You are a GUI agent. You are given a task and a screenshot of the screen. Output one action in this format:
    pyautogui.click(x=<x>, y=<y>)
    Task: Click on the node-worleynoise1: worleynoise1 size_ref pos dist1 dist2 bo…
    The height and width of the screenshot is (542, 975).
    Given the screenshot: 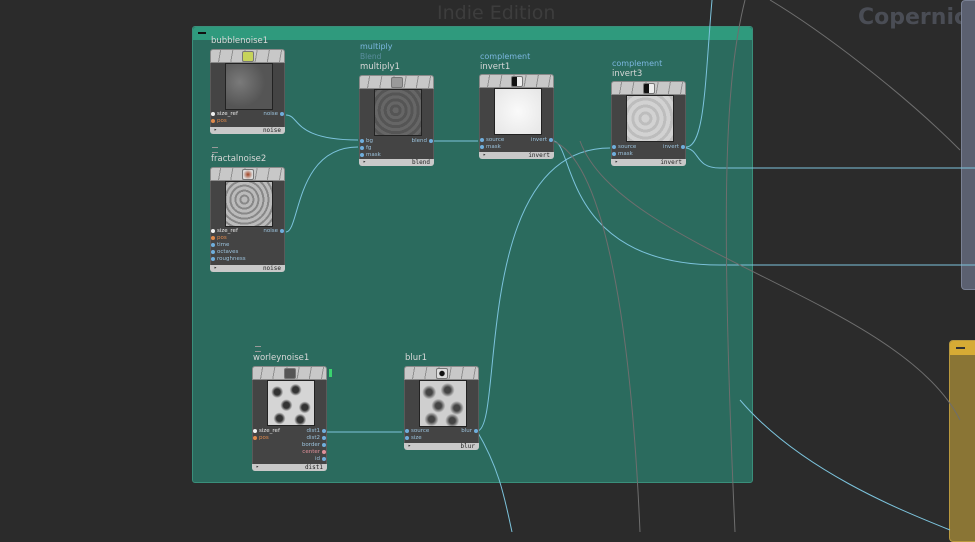 What is the action you would take?
    pyautogui.click(x=292, y=413)
    